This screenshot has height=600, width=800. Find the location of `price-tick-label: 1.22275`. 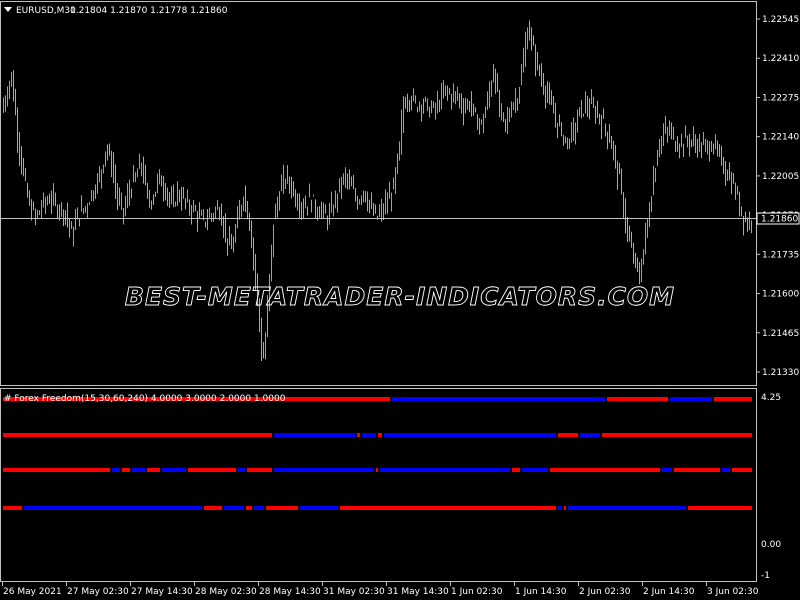

price-tick-label: 1.22275 is located at coordinates (780, 98).